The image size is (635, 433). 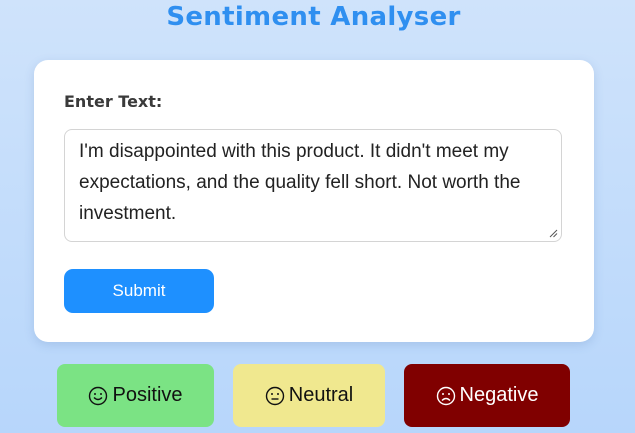 I want to click on frown-icon, so click(x=445, y=395).